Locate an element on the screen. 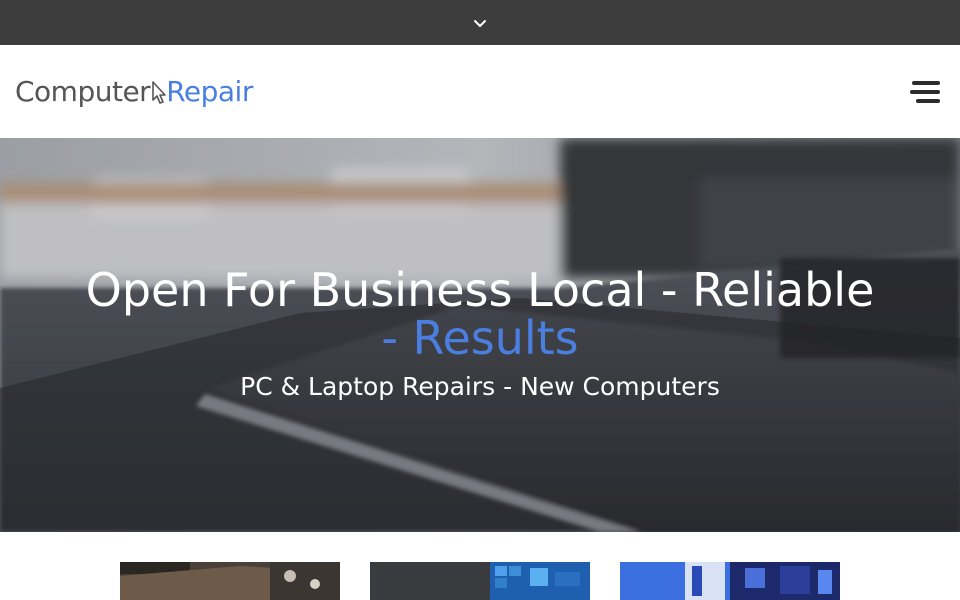 Image resolution: width=960 pixels, height=600 pixels. chevron-down-icon is located at coordinates (480, 23).